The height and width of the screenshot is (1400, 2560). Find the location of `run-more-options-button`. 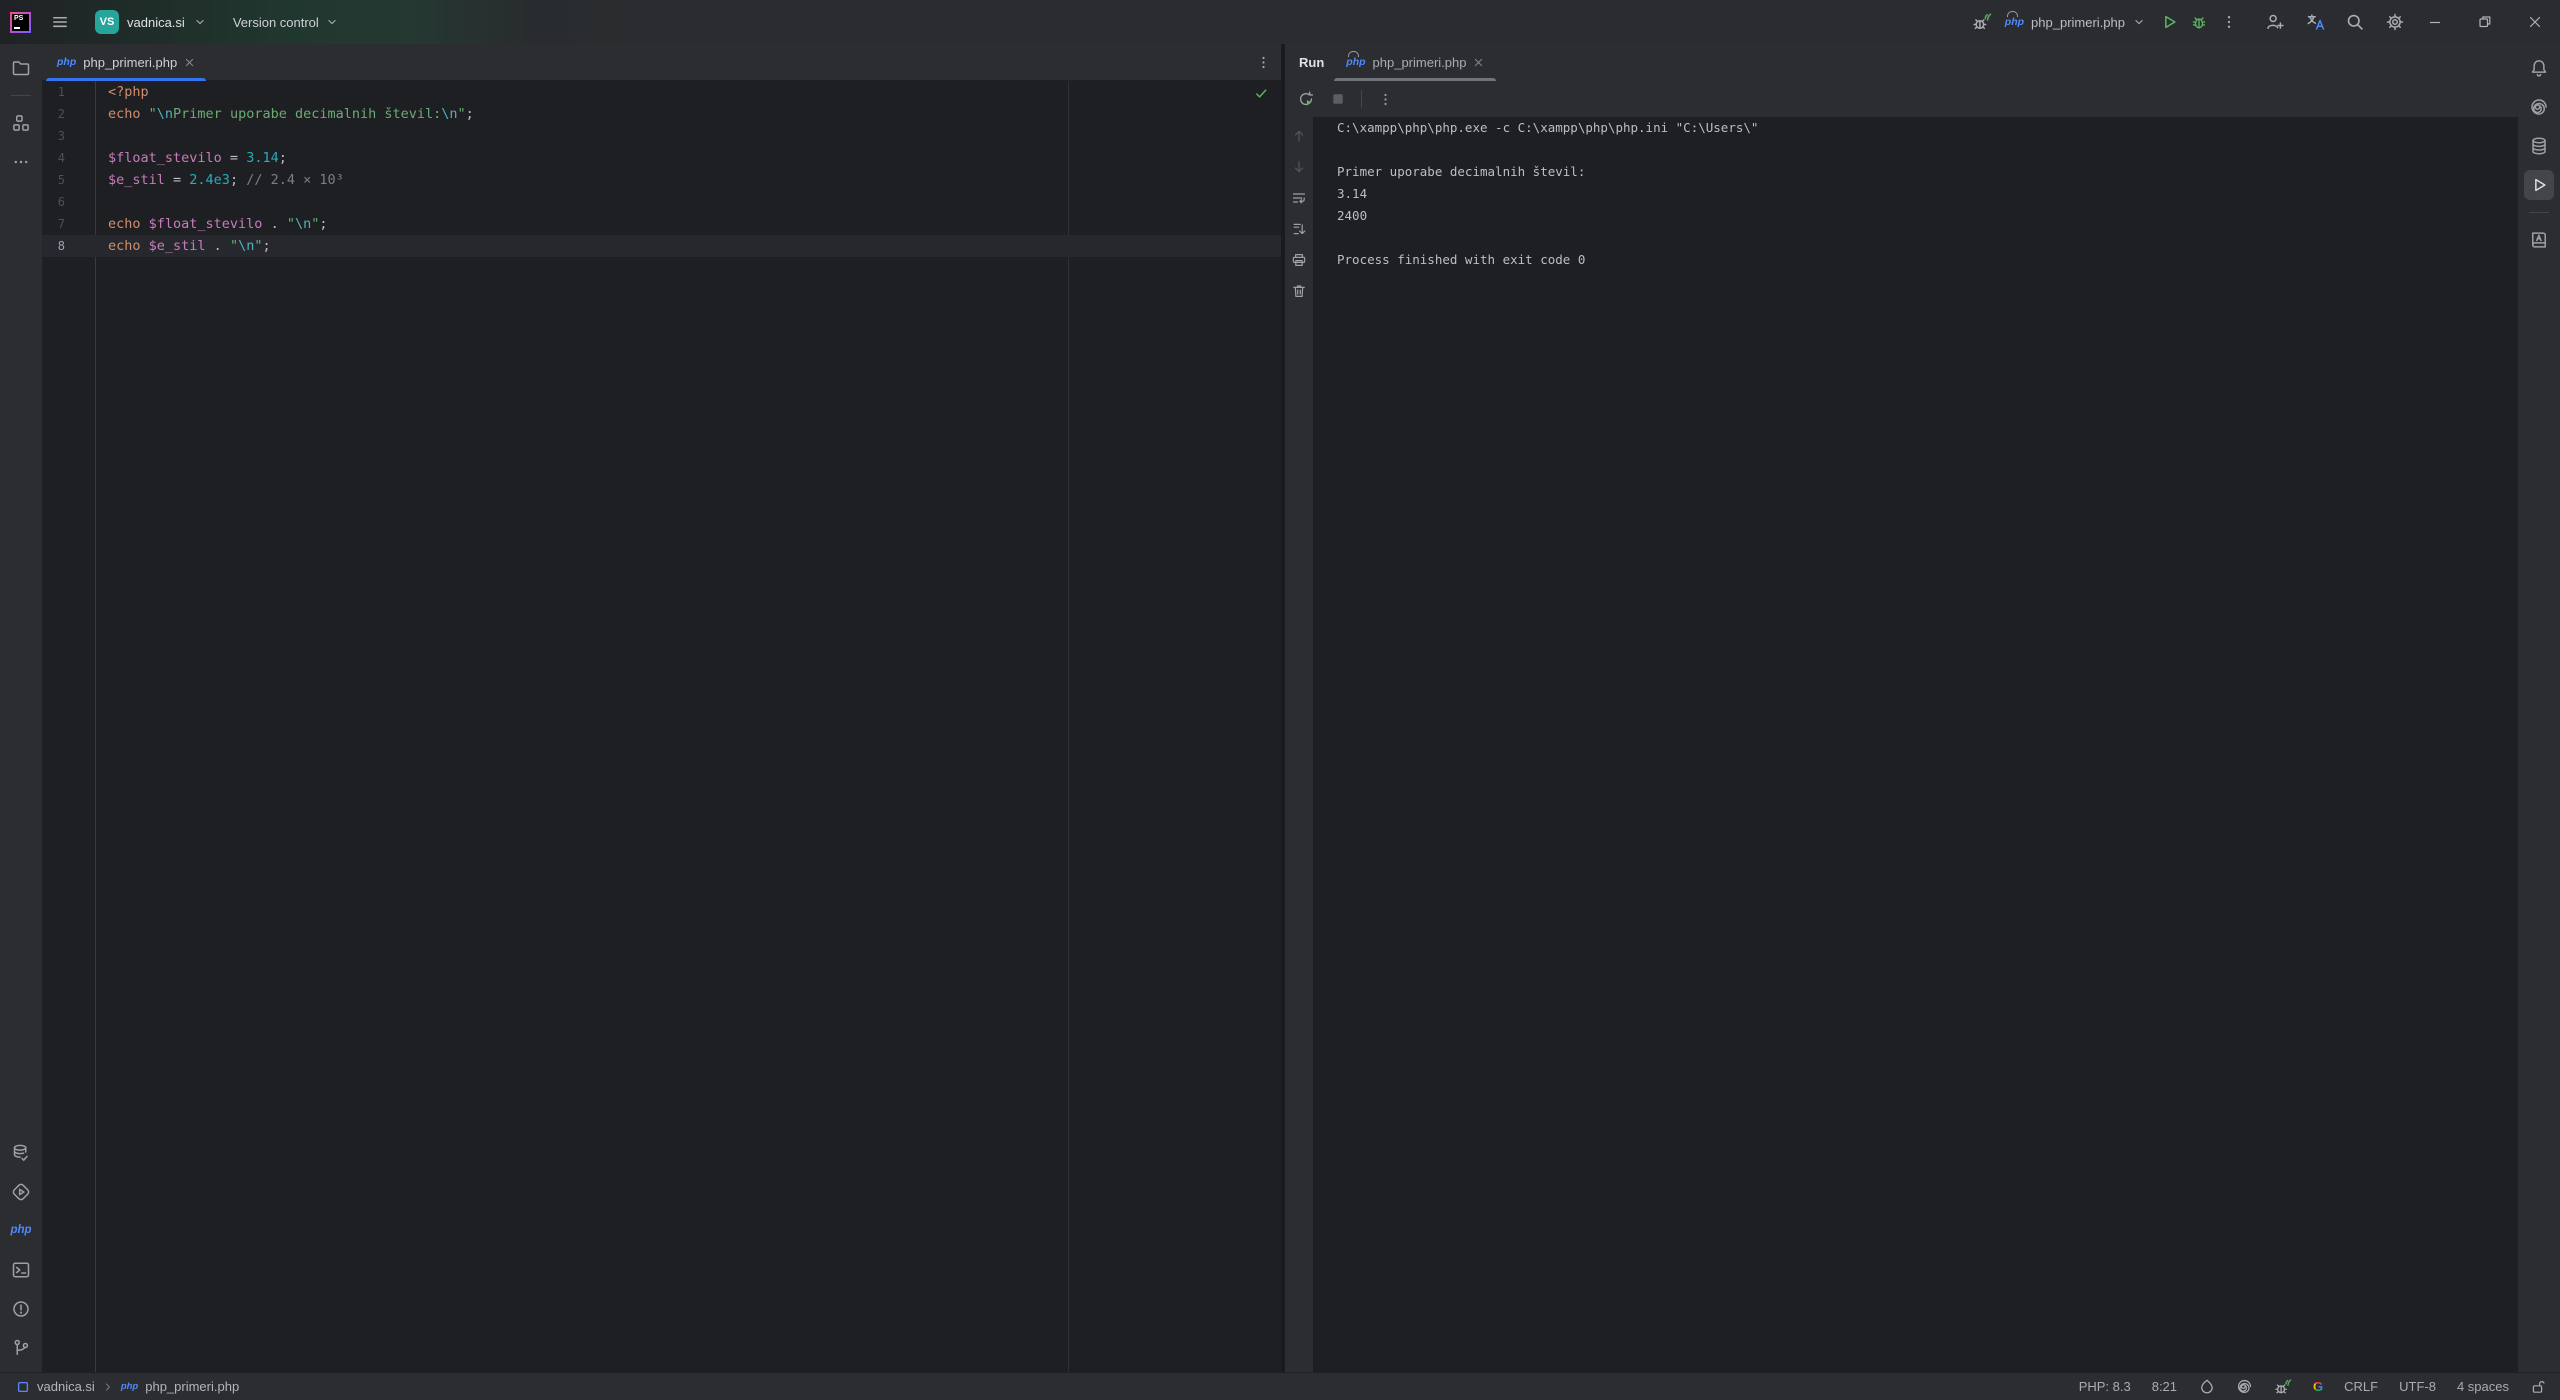

run-more-options-button is located at coordinates (1385, 99).